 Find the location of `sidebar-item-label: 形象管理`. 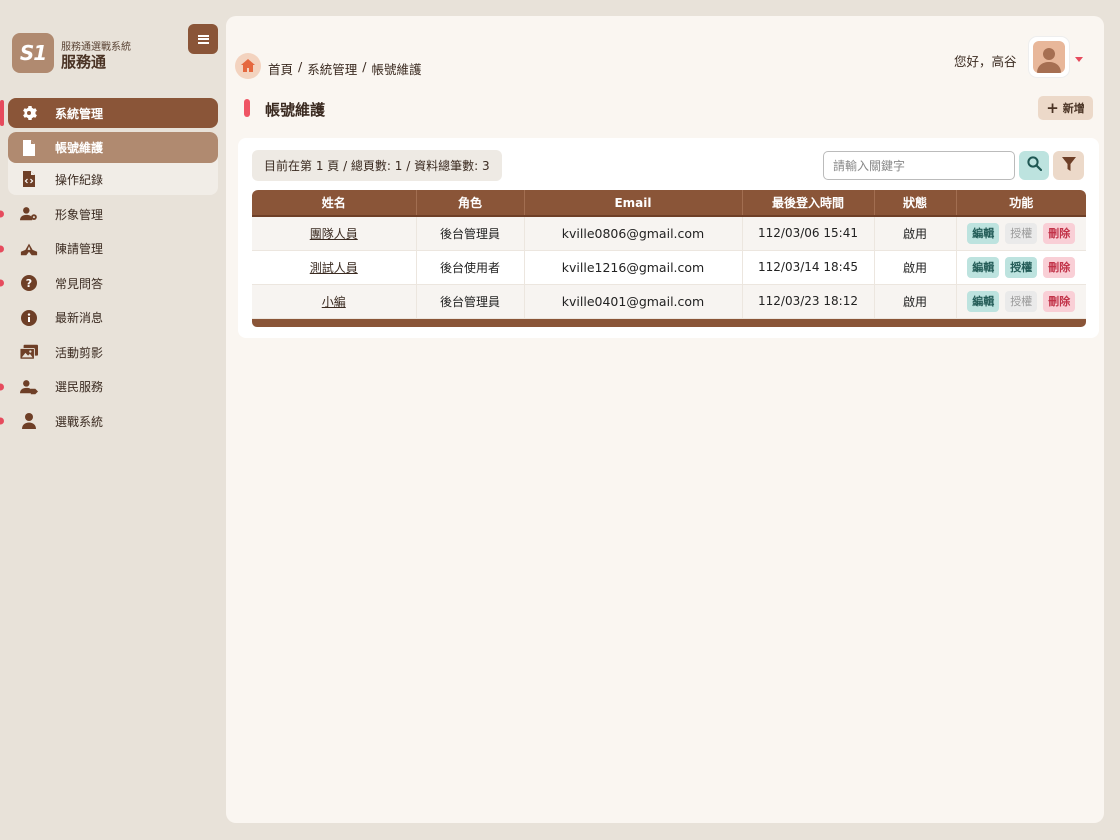

sidebar-item-label: 形象管理 is located at coordinates (79, 214).